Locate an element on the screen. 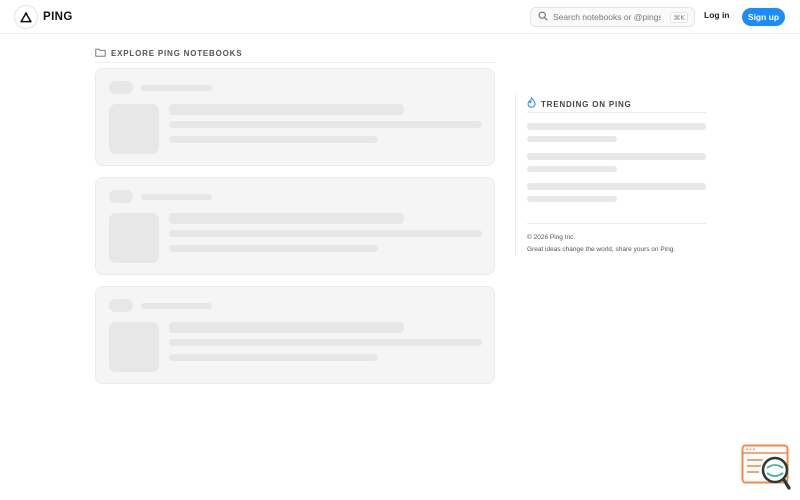 The image size is (800, 500). login-button: Log in is located at coordinates (717, 15).